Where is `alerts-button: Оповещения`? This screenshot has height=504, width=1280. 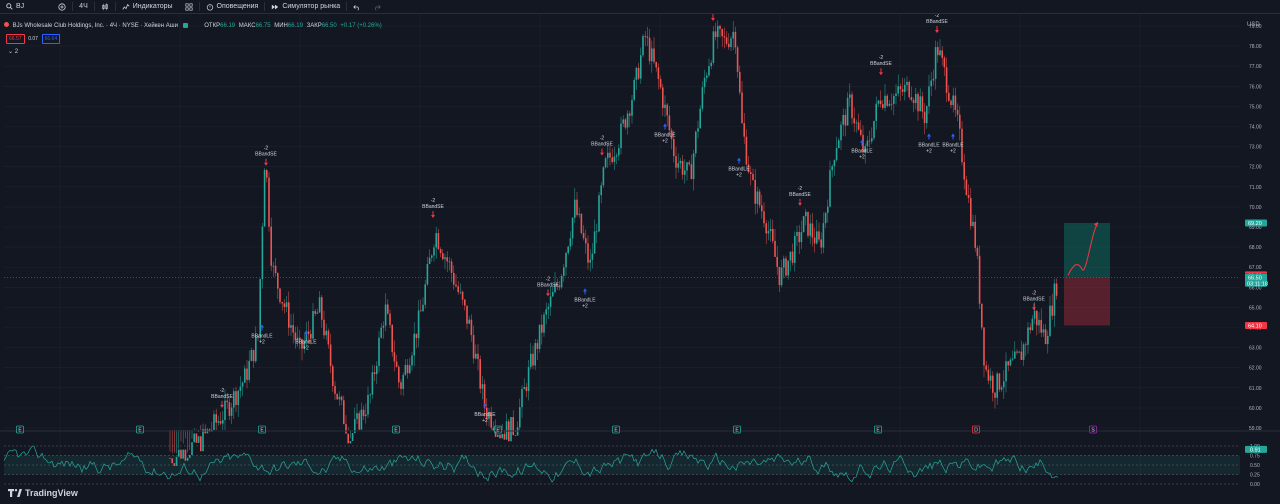
alerts-button: Оповещения is located at coordinates (232, 7).